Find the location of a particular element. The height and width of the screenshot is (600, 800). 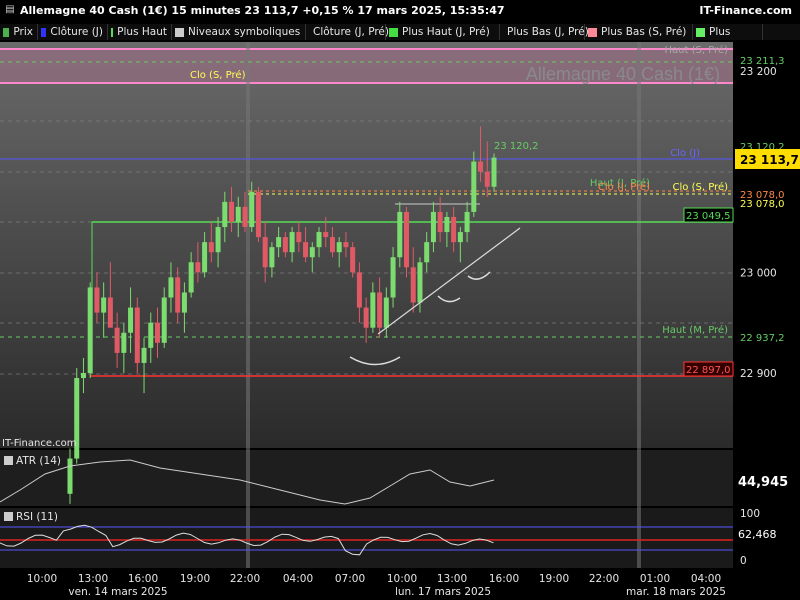

y-tick-1: 23 000 is located at coordinates (758, 273).